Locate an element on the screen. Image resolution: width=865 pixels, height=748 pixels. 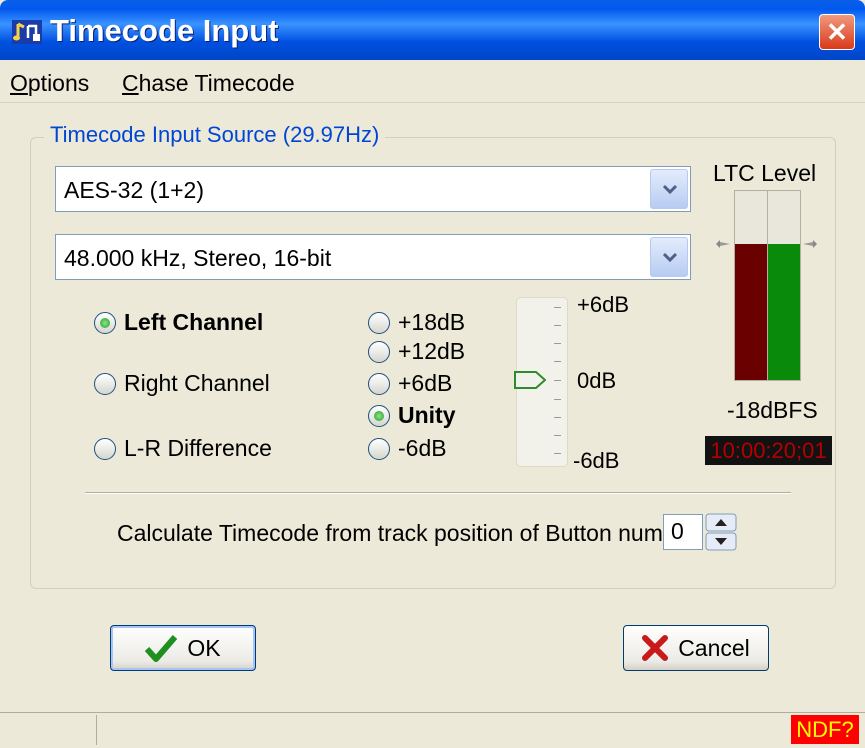
radio-gain-label: -6dB is located at coordinates (422, 448).